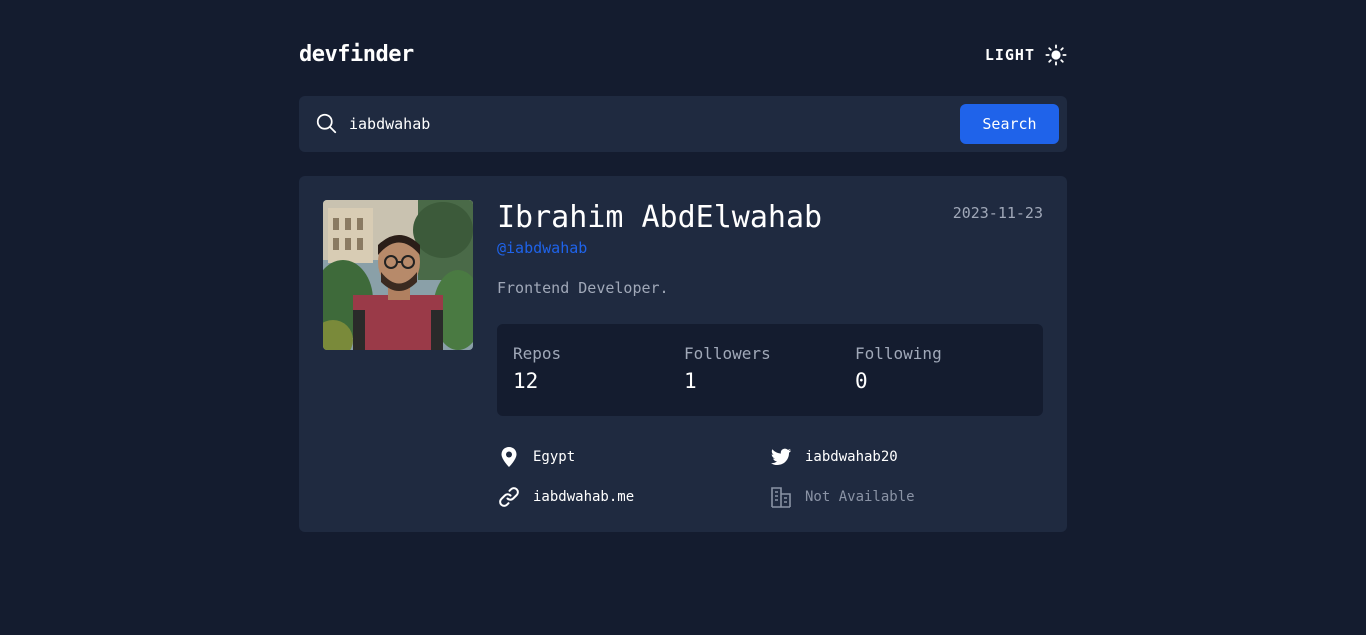 The image size is (1366, 635). Describe the element at coordinates (898, 353) in the screenshot. I see `stat-label: Following` at that location.